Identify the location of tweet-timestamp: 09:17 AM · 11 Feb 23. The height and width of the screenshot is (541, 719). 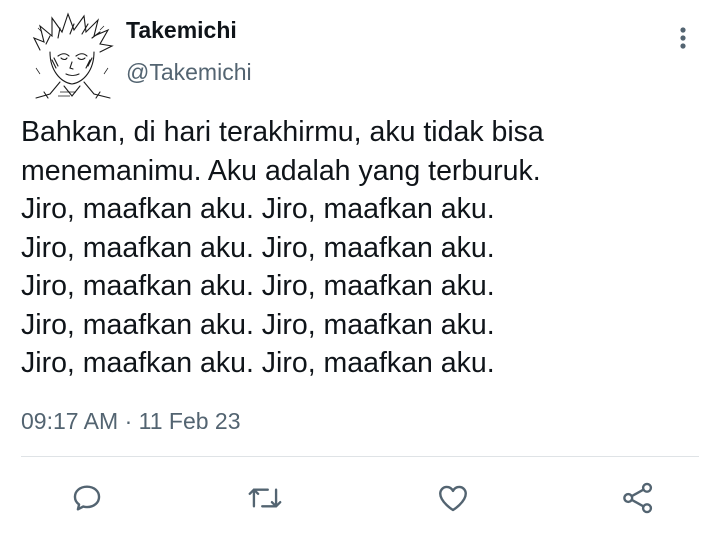
(131, 421).